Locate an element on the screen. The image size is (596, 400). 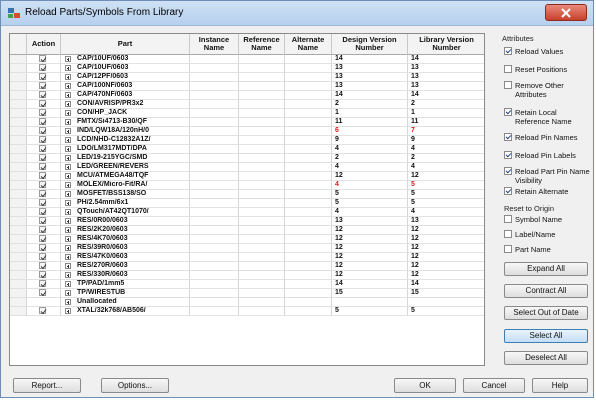
table-row: CAP/10UF/0603 14 14 is located at coordinates (247, 59).